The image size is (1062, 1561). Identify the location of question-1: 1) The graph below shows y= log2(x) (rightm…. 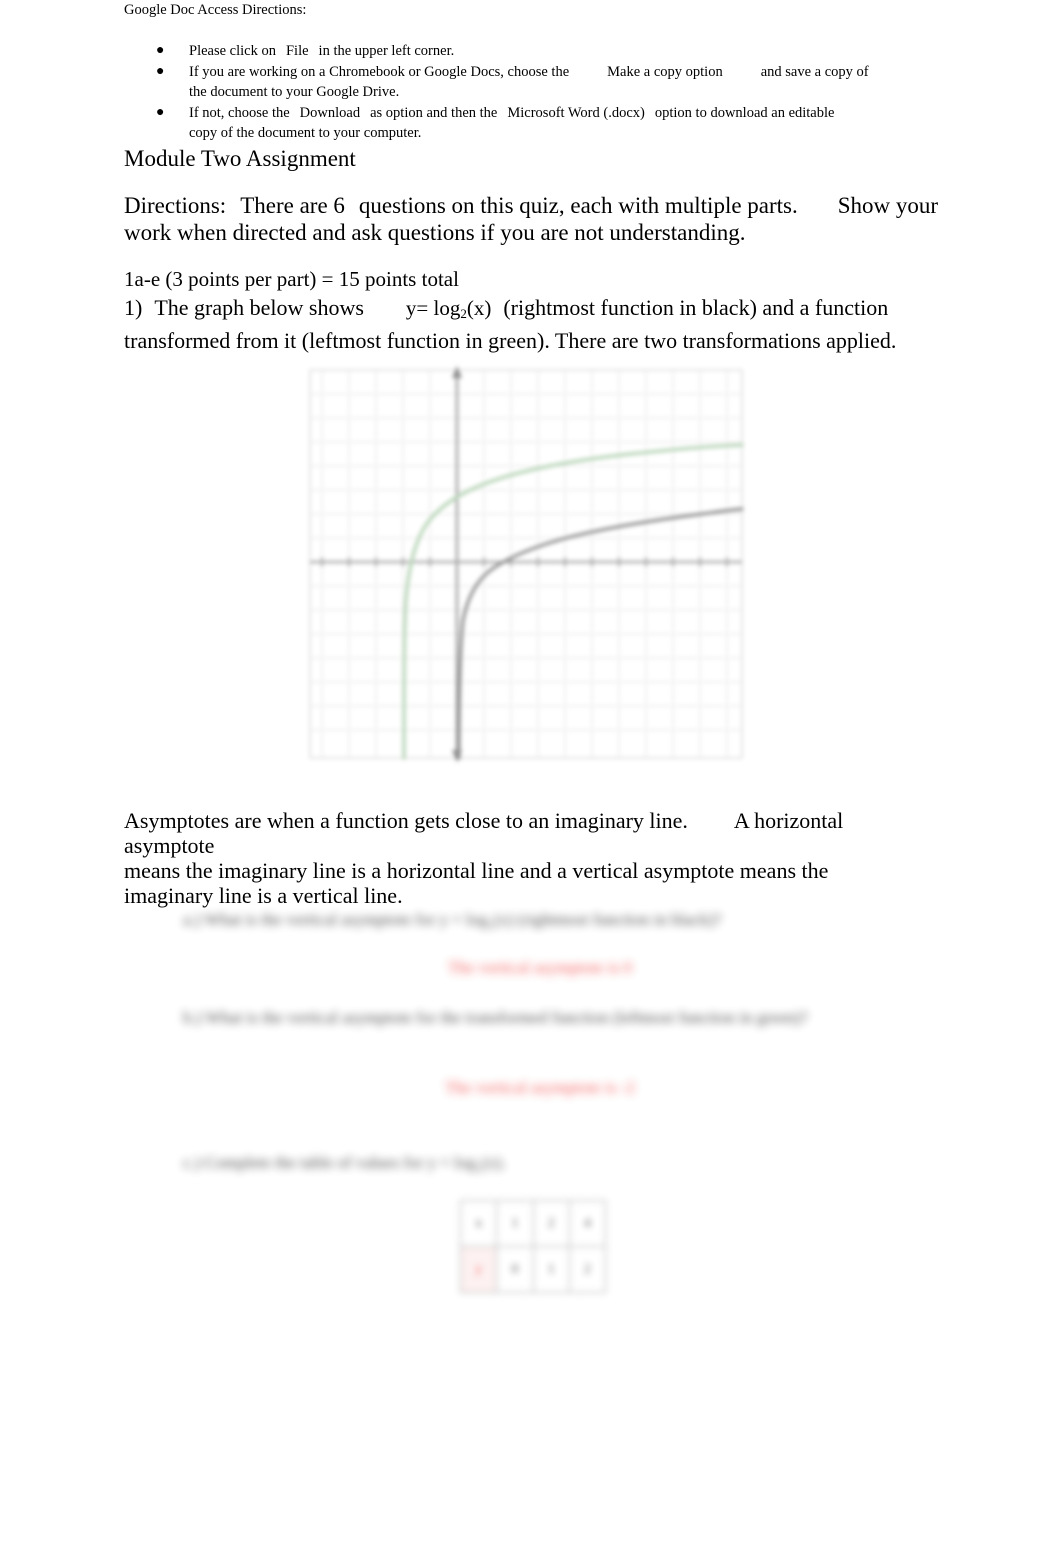
(524, 324).